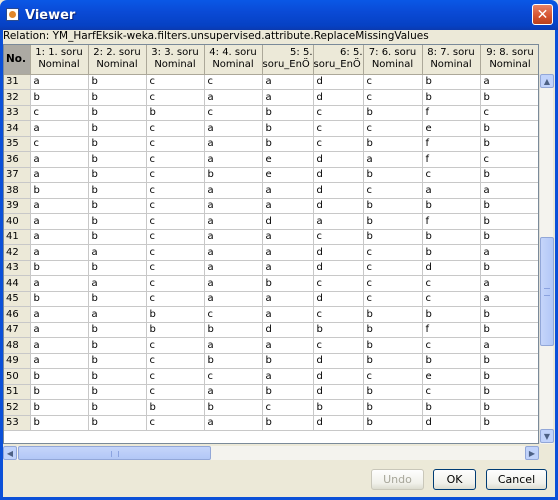 The image size is (558, 500). I want to click on cancel-button: Cancel, so click(516, 479).